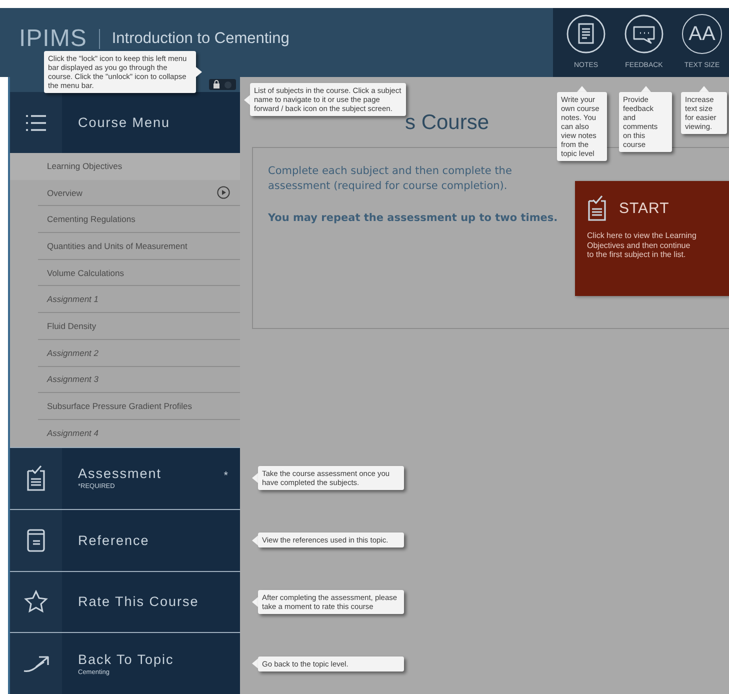 This screenshot has width=729, height=694. Describe the element at coordinates (36, 602) in the screenshot. I see `star-icon` at that location.